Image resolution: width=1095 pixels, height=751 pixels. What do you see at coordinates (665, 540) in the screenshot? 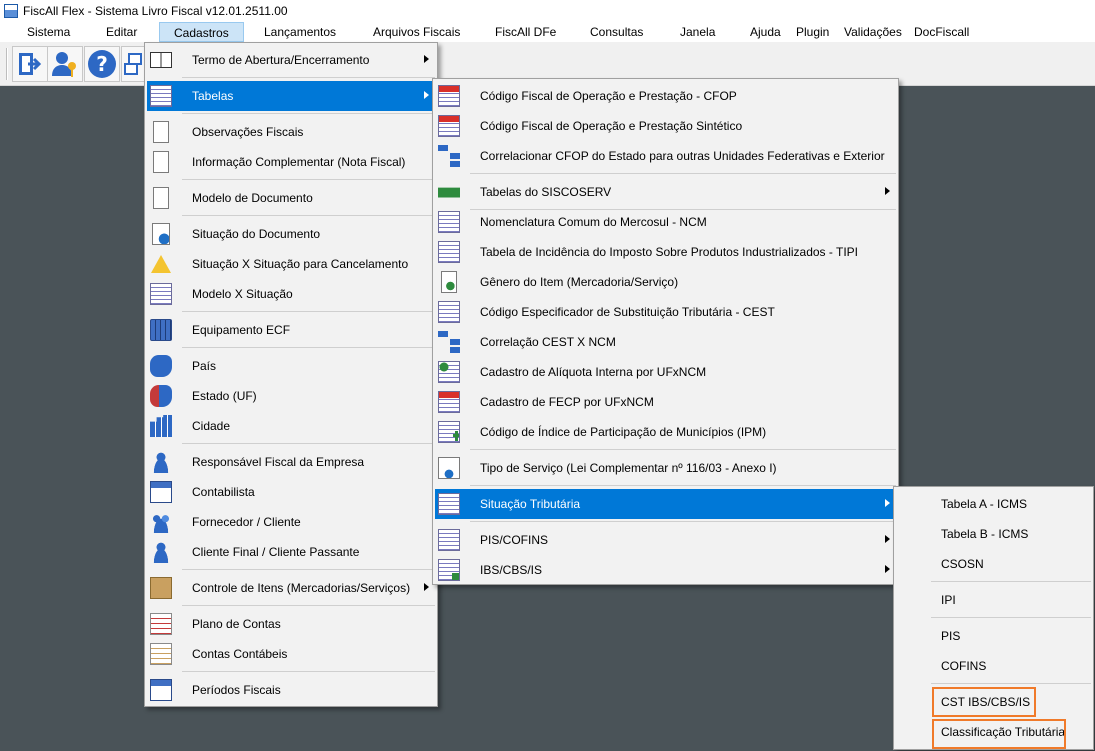
I see `menu-item-pis-cofins: PIS/COFINS` at bounding box center [665, 540].